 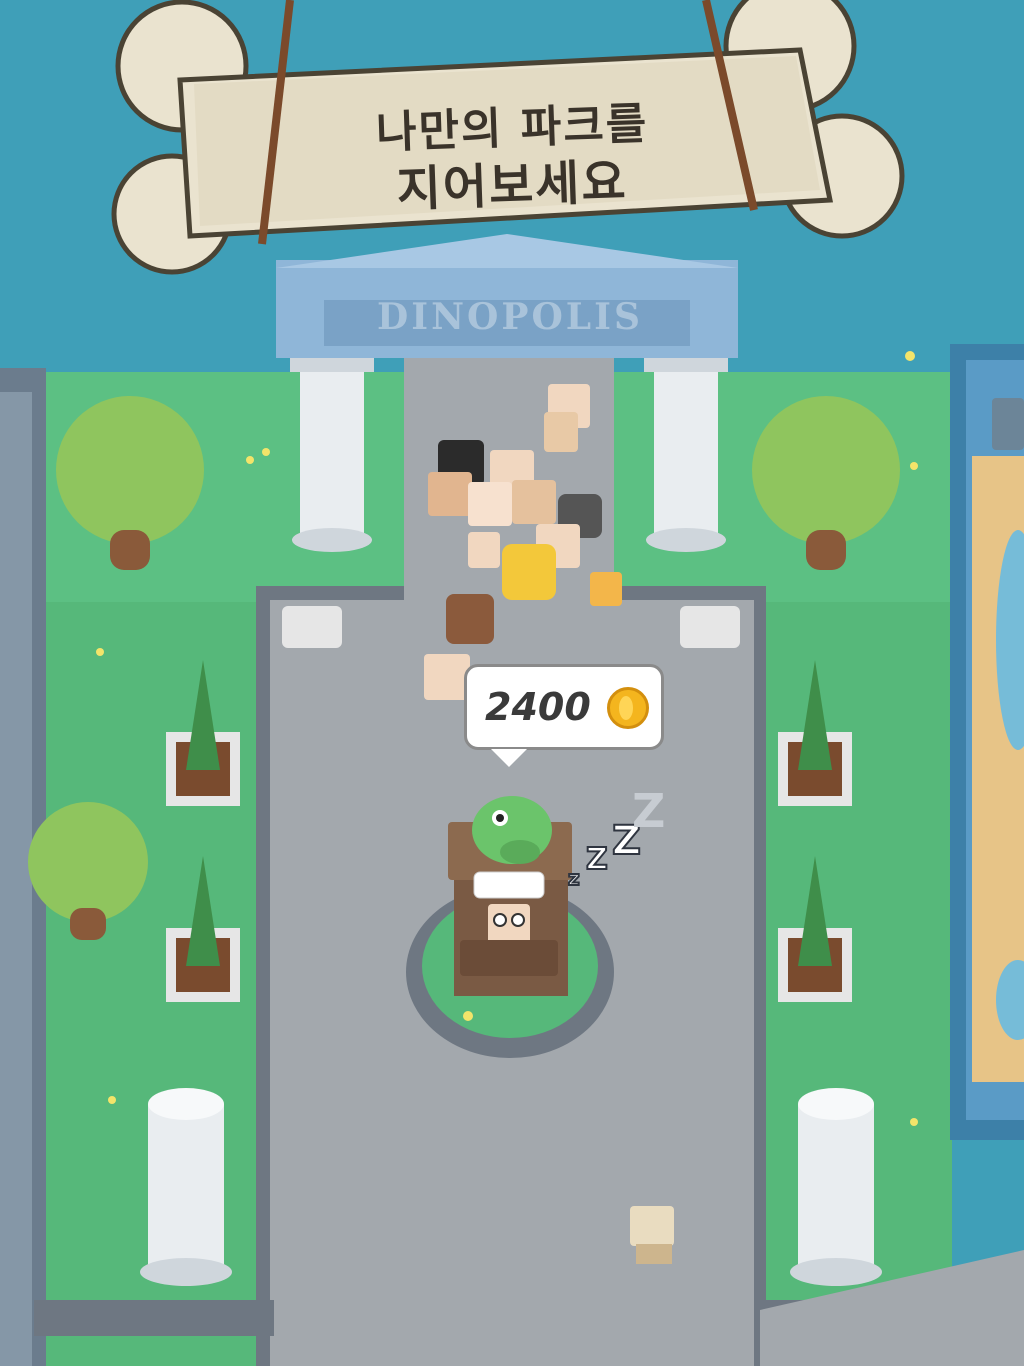 What do you see at coordinates (512, 830) in the screenshot?
I see `green-dinosaur` at bounding box center [512, 830].